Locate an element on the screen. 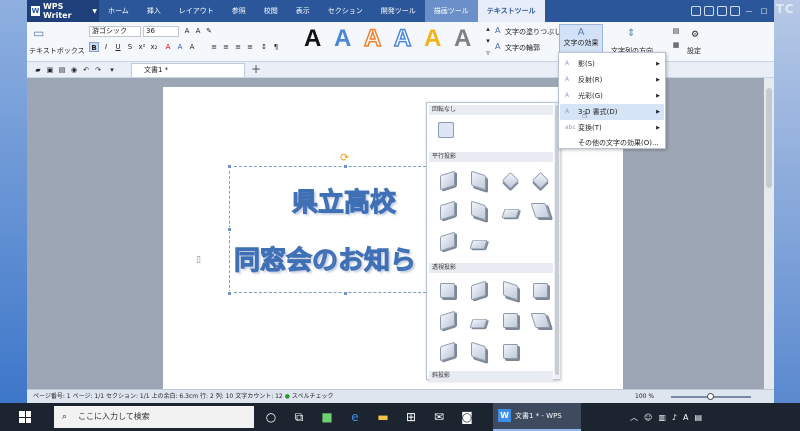 The width and height of the screenshot is (800, 431). camera-icon: ◙ is located at coordinates (467, 417).